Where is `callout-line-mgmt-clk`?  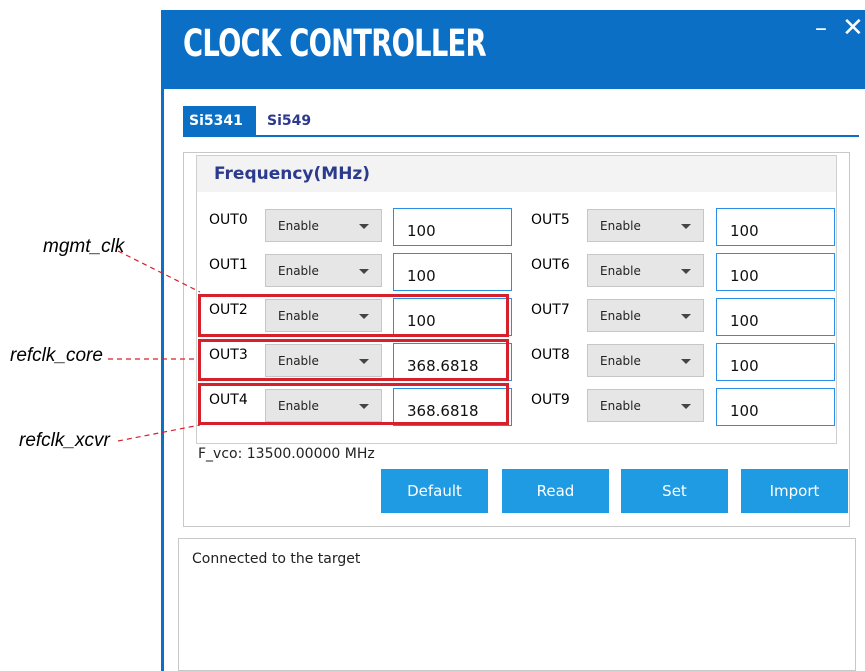 callout-line-mgmt-clk is located at coordinates (159, 271).